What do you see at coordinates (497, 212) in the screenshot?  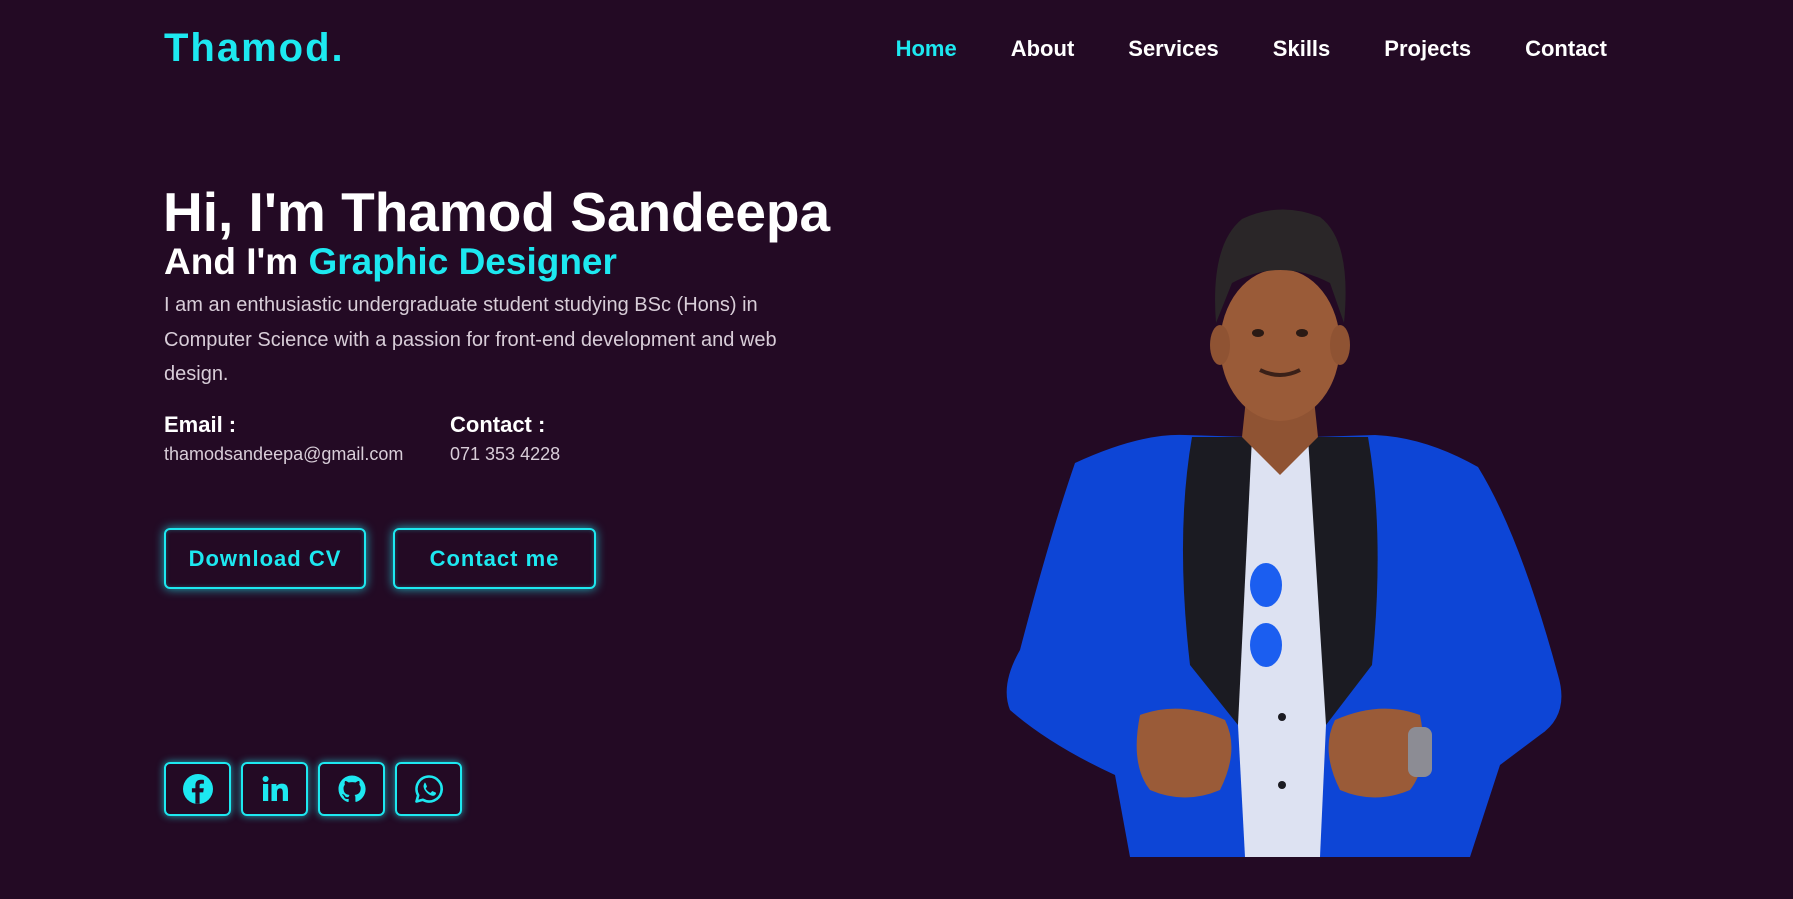 I see `hero-title: Hi, I'm Thamod Sandeepa` at bounding box center [497, 212].